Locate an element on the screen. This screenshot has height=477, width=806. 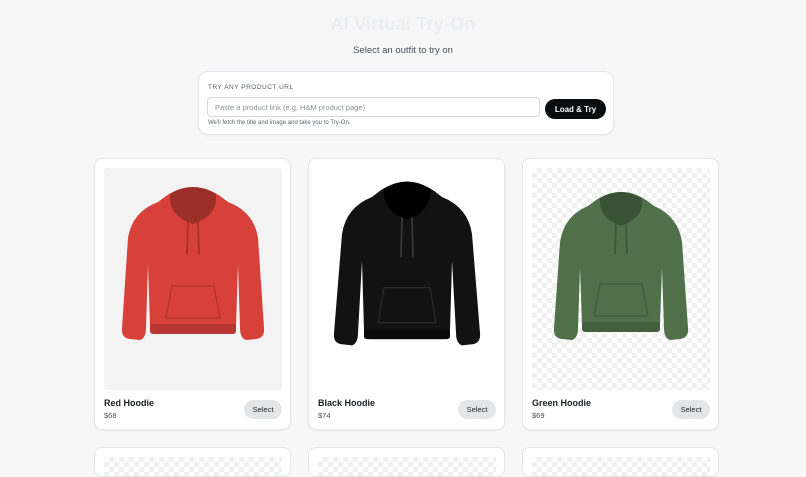
product-name: Green Hoodie is located at coordinates (562, 403).